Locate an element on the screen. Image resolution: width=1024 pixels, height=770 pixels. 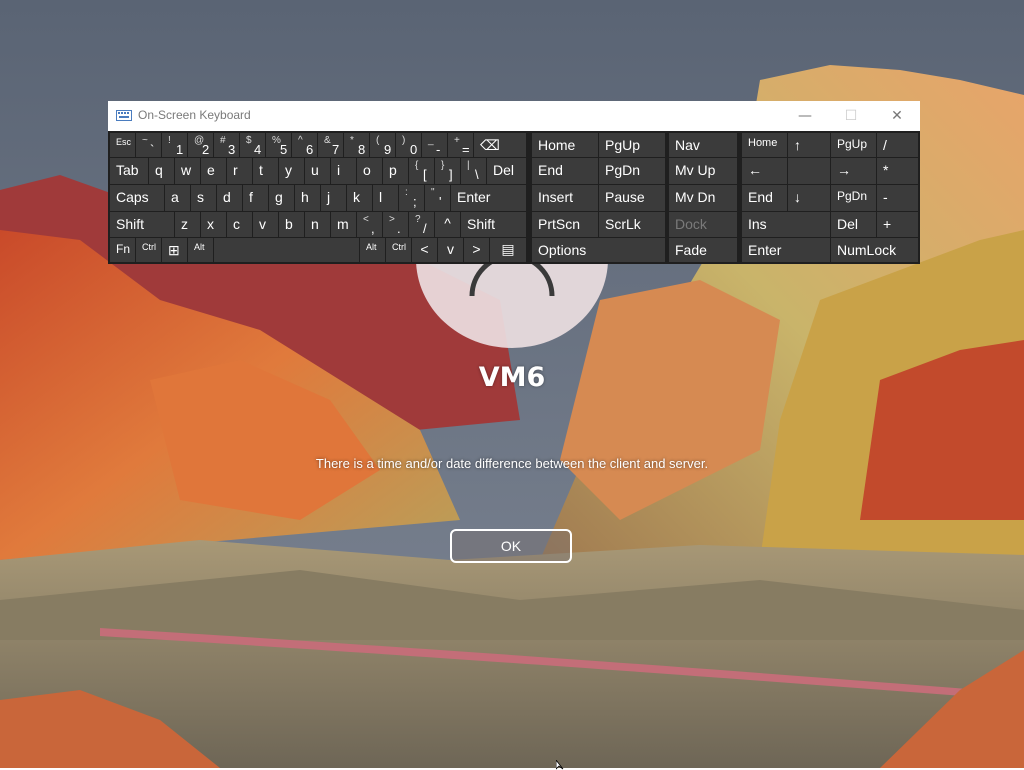
numlock-key: NumLock is located at coordinates (874, 250).